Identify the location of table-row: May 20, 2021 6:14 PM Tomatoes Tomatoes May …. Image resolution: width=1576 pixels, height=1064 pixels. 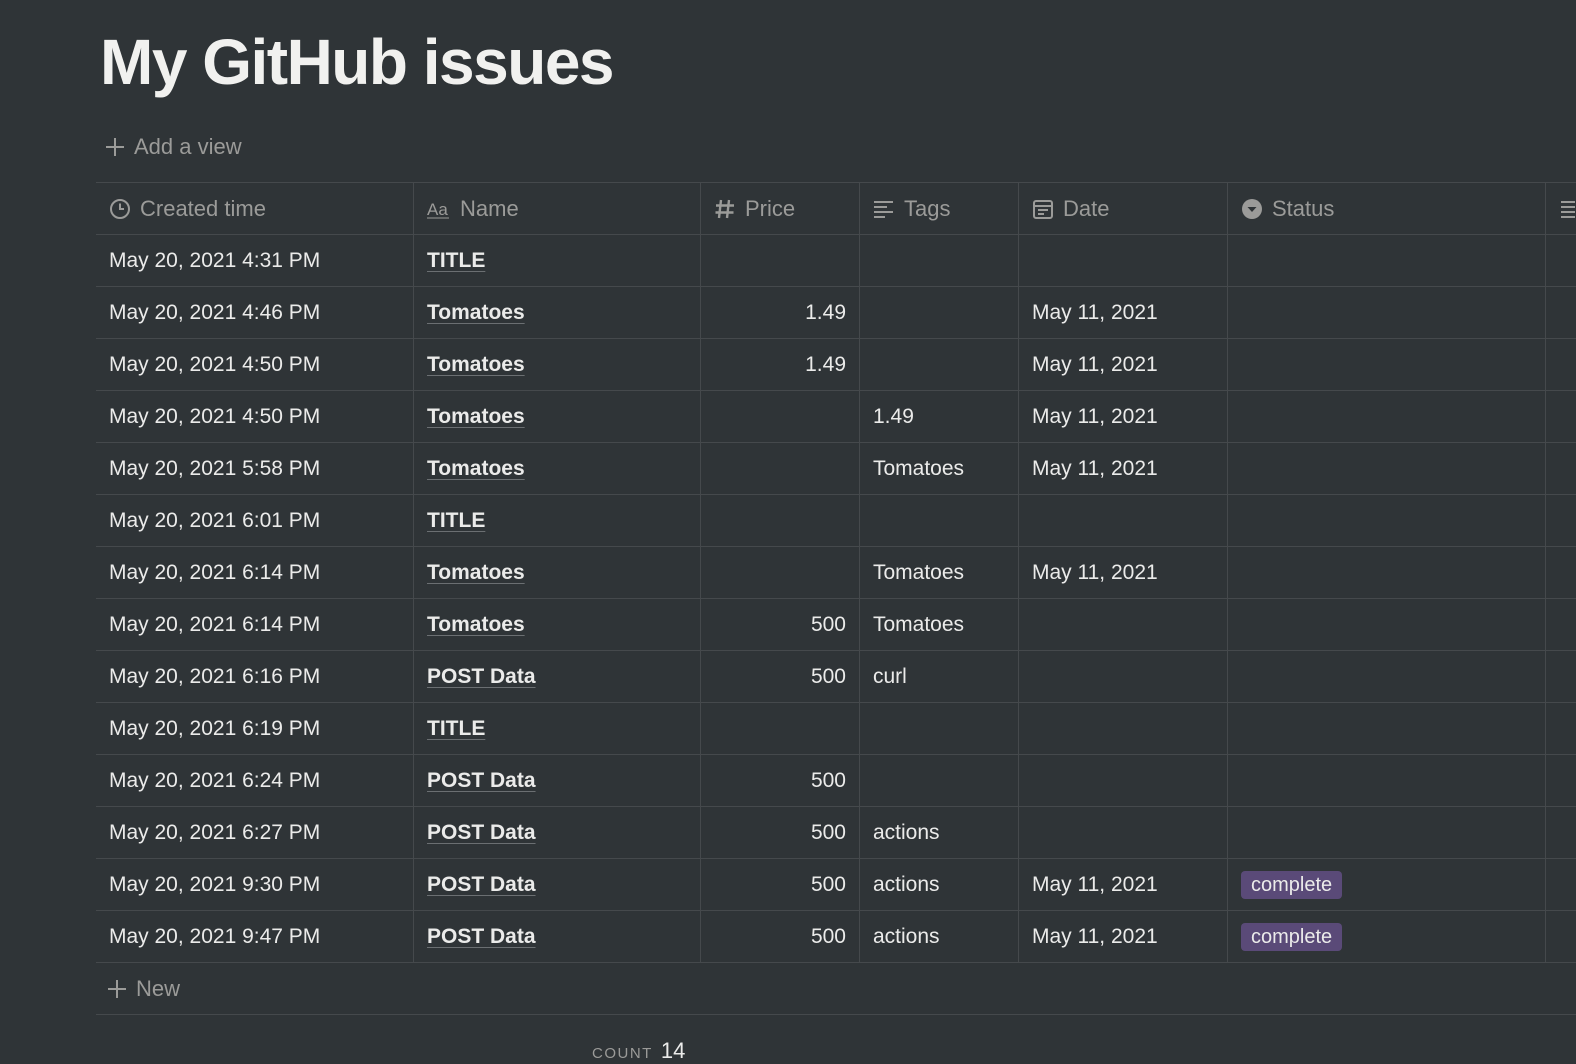
(836, 573).